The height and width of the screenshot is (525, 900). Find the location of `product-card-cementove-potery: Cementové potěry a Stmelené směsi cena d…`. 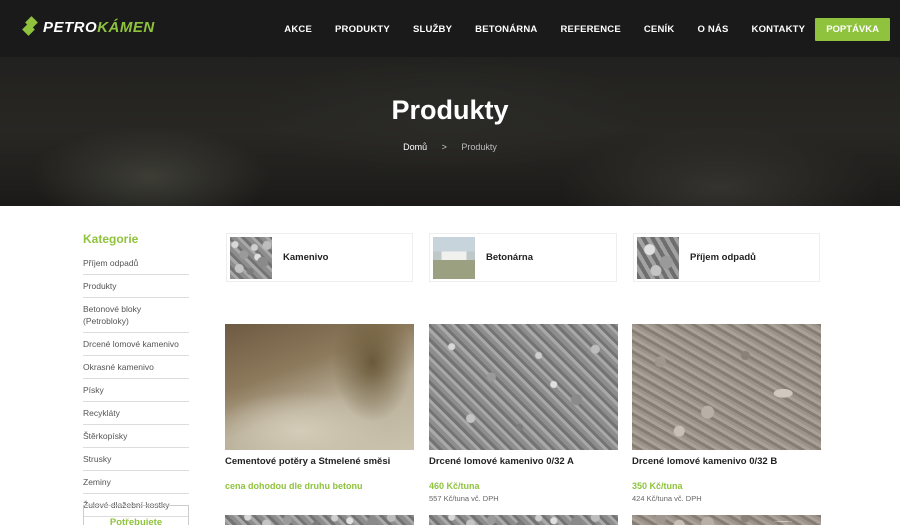

product-card-cementove-potery: Cementové potěry a Stmelené směsi cena d… is located at coordinates (319, 407).